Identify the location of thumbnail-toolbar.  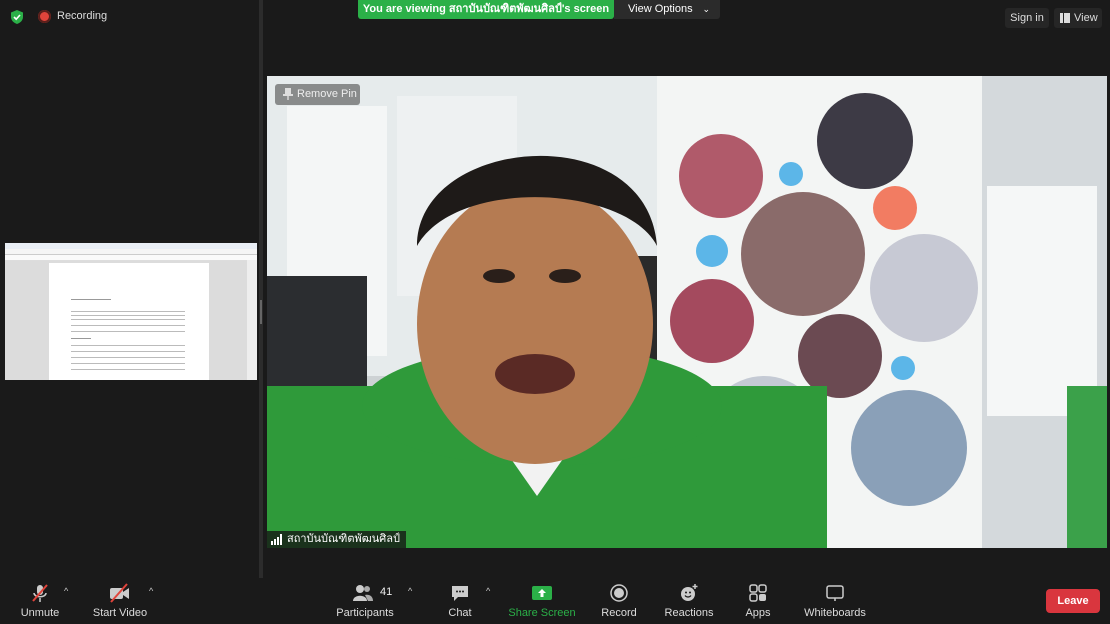
(131, 258).